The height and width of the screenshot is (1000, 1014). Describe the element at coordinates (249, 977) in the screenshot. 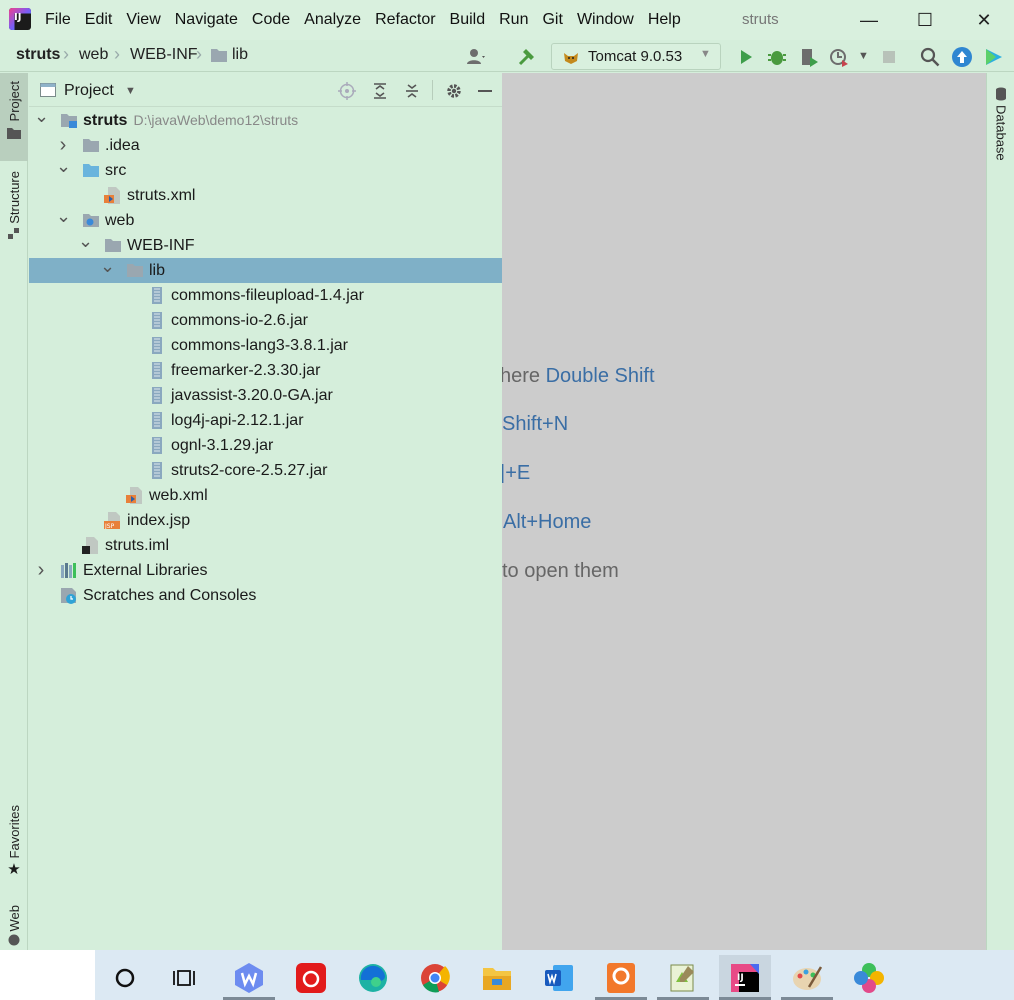

I see `wps-office-icon` at that location.